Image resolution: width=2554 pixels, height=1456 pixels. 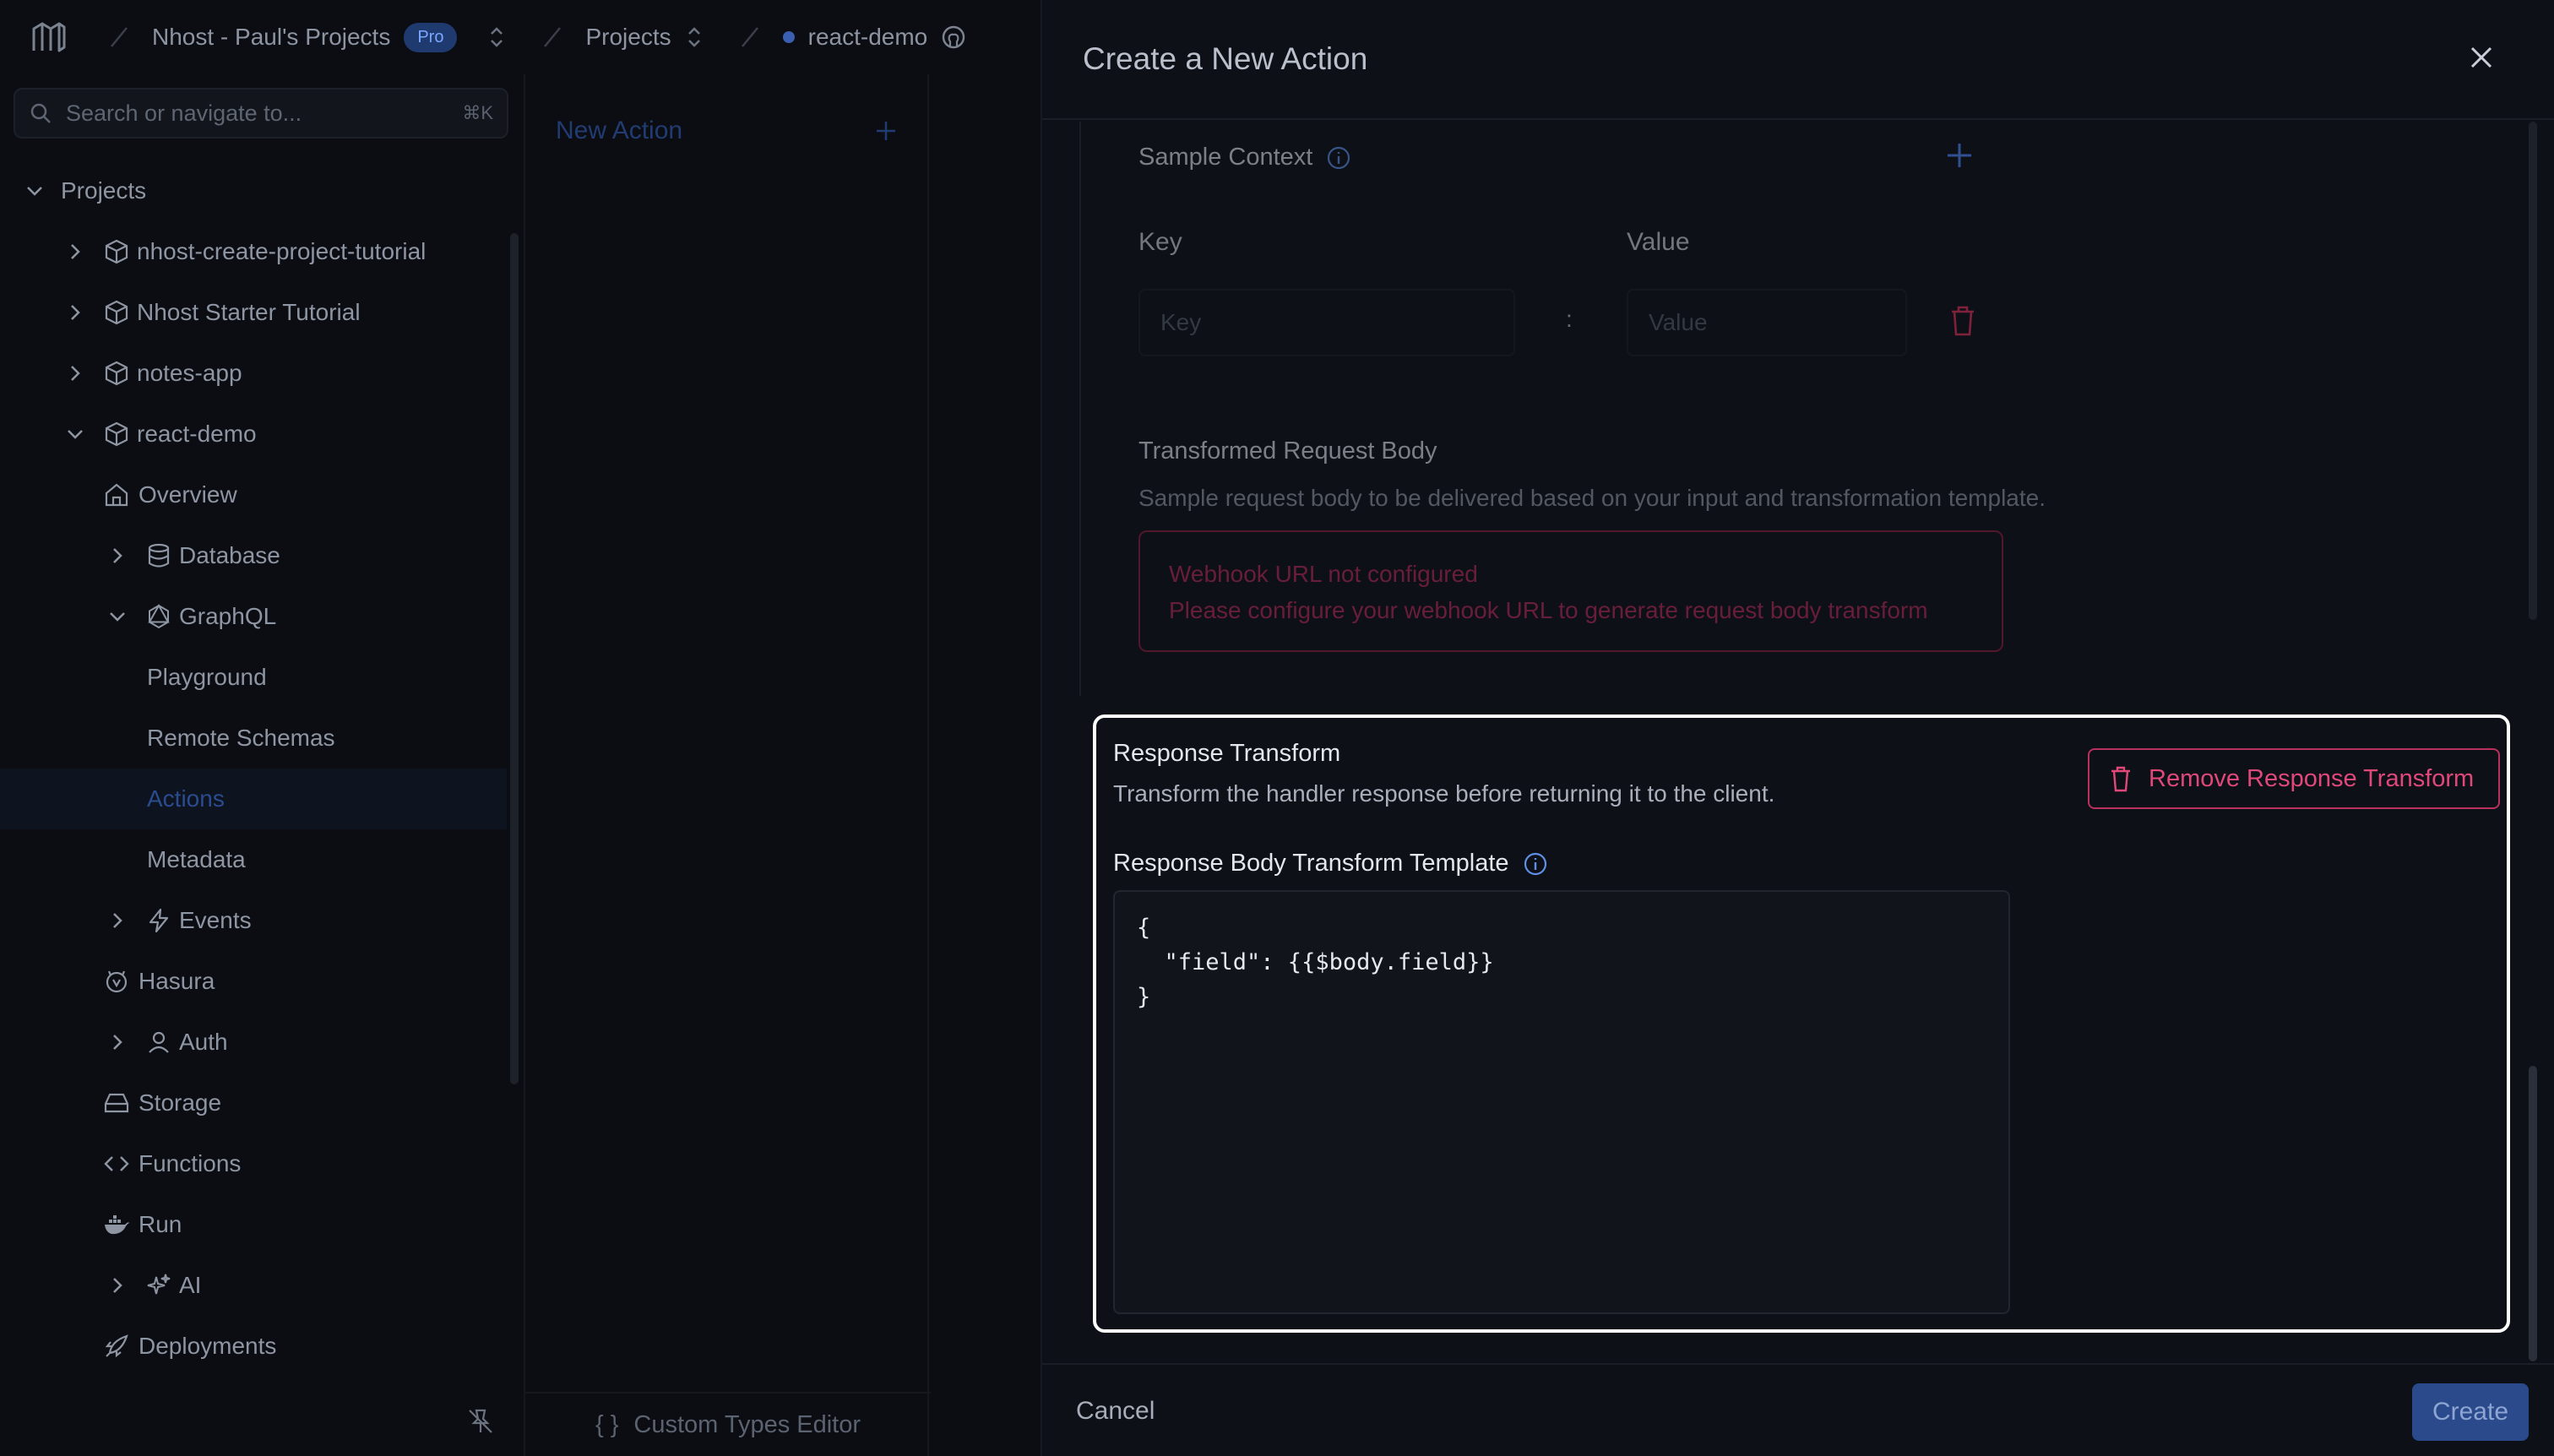 I want to click on nav-auth: Auth, so click(x=253, y=1042).